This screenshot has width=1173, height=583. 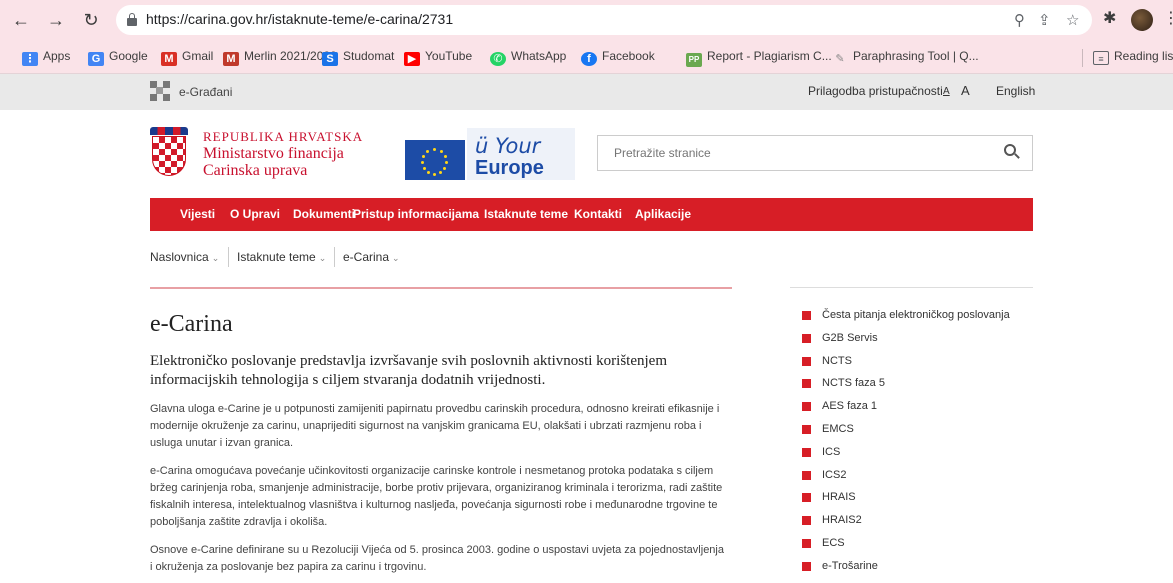 What do you see at coordinates (416, 214) in the screenshot?
I see `nav-pristup-informacijama: Pristup informacijama` at bounding box center [416, 214].